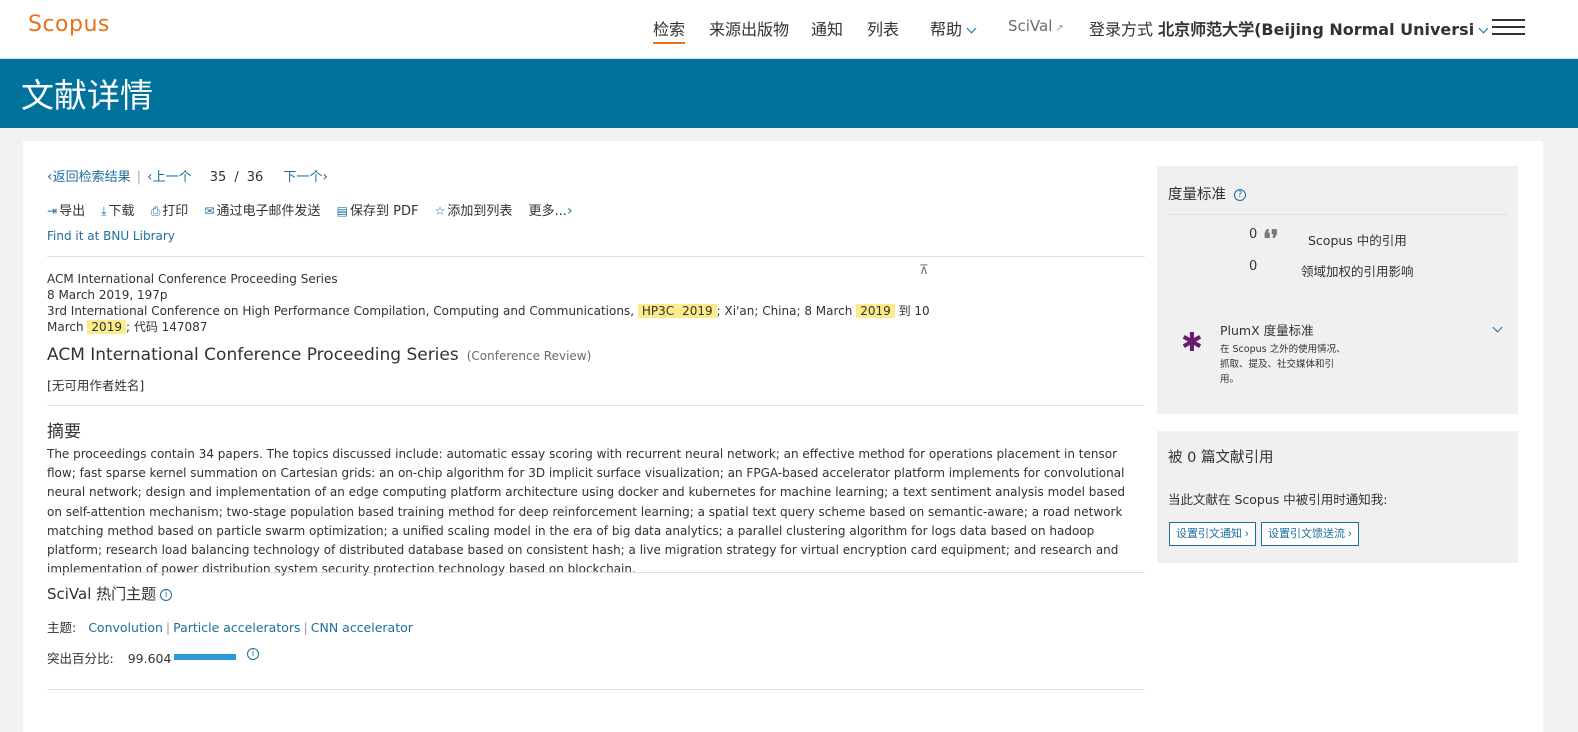 The width and height of the screenshot is (1578, 732). I want to click on fwci-label: 领域加权的引用影响, so click(1357, 271).